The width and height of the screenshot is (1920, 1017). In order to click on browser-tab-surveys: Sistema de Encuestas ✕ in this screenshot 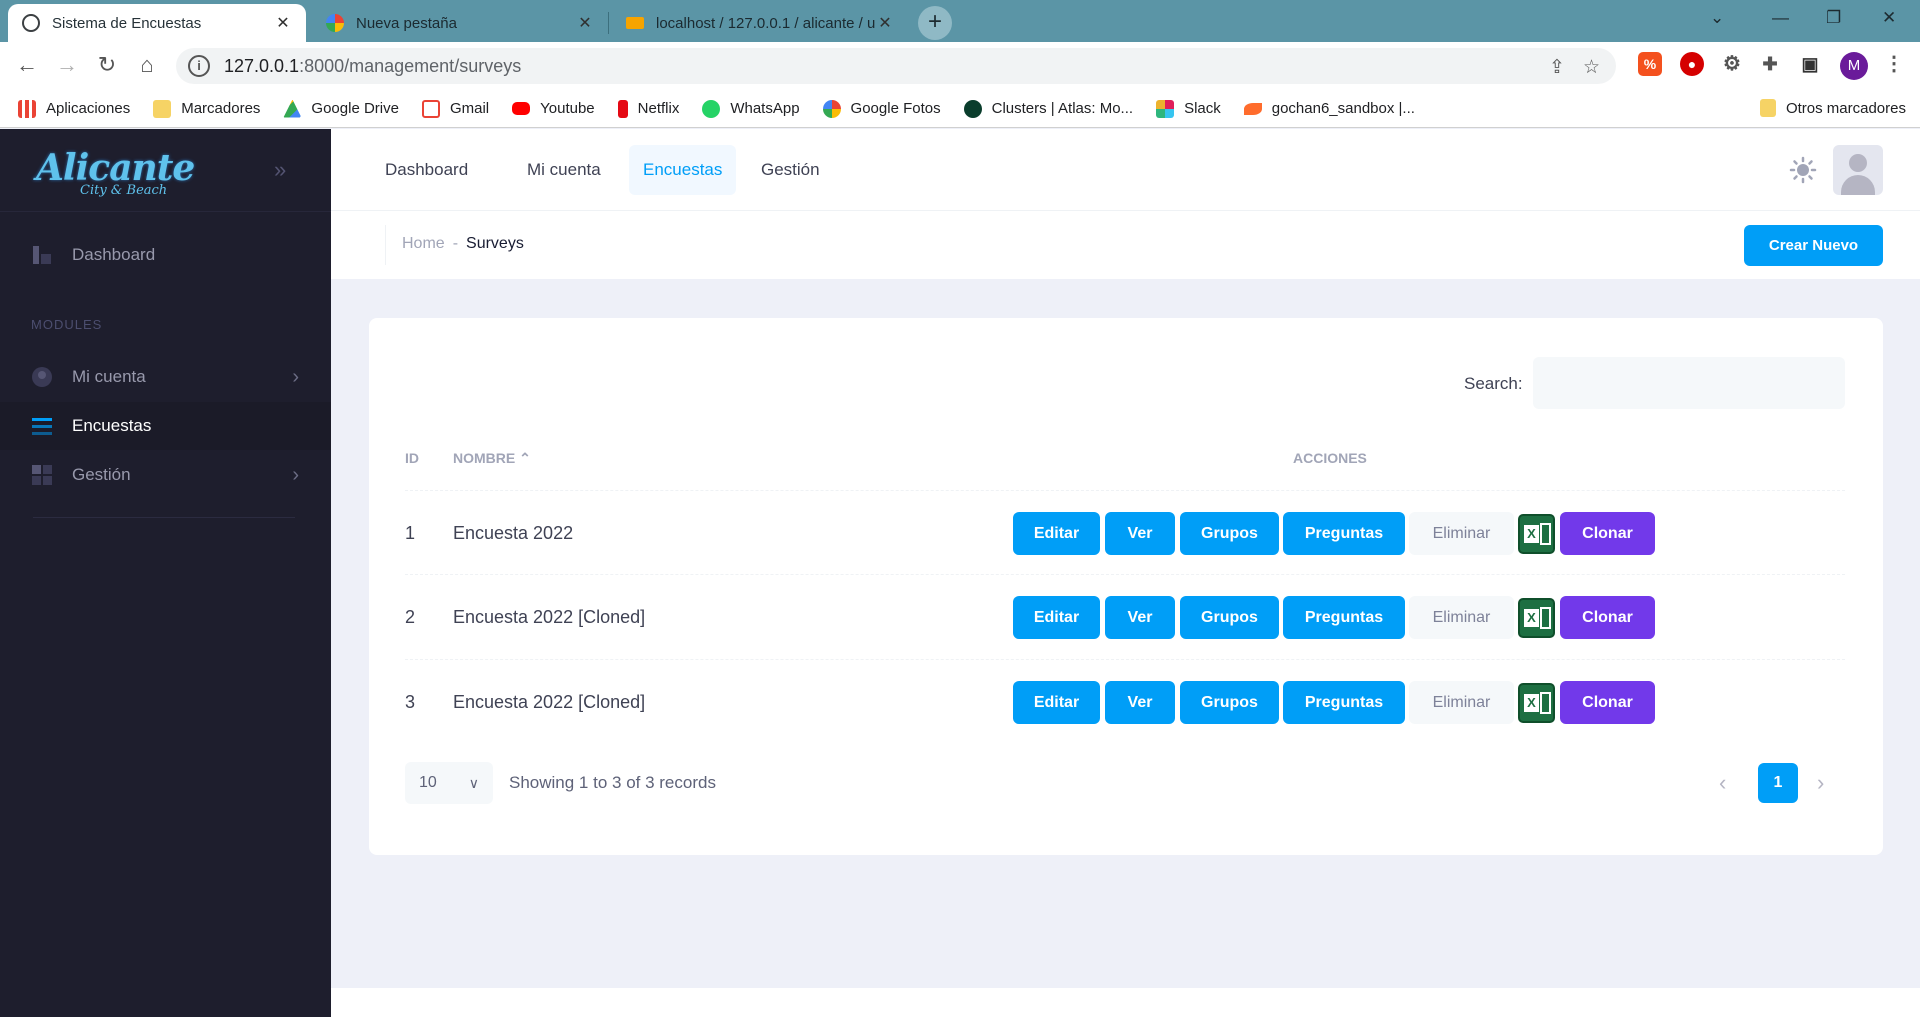, I will do `click(157, 23)`.